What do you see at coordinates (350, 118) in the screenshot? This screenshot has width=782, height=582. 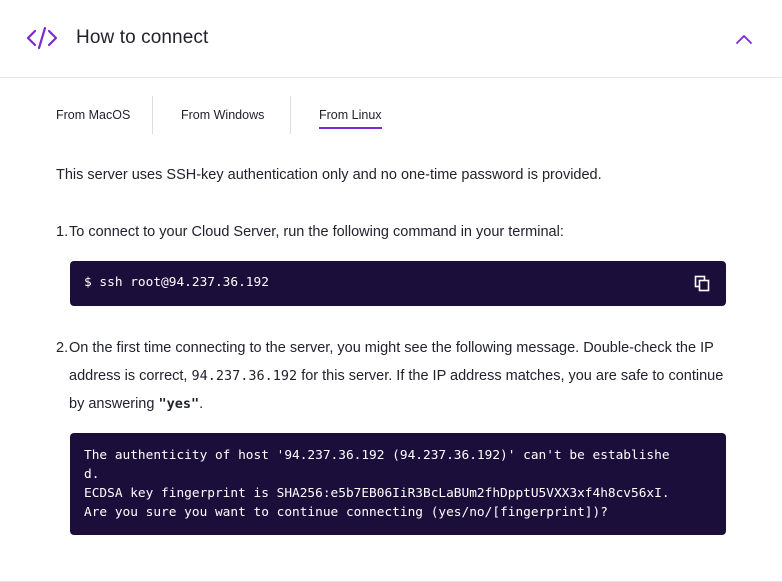 I see `tab-linux: From Linux` at bounding box center [350, 118].